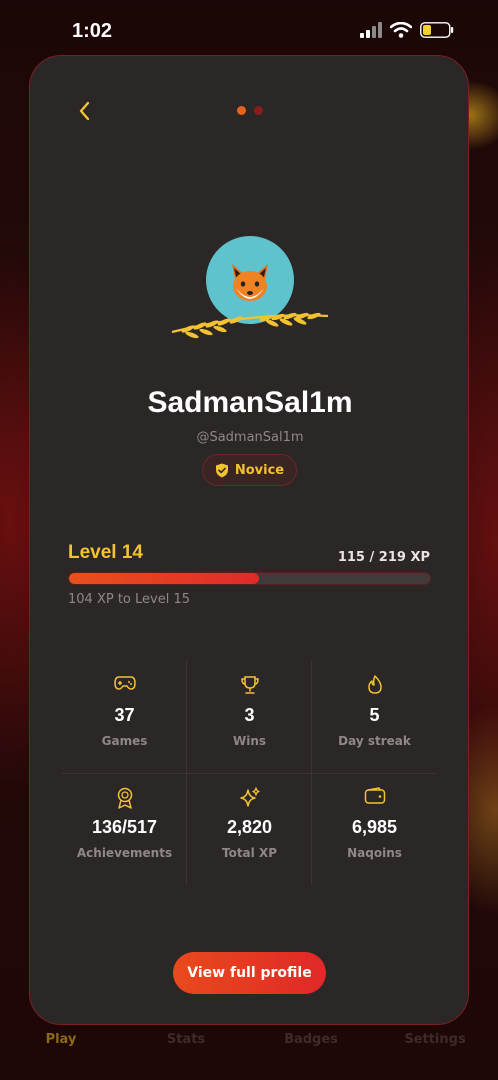  I want to click on stat-value: 3, so click(249, 715).